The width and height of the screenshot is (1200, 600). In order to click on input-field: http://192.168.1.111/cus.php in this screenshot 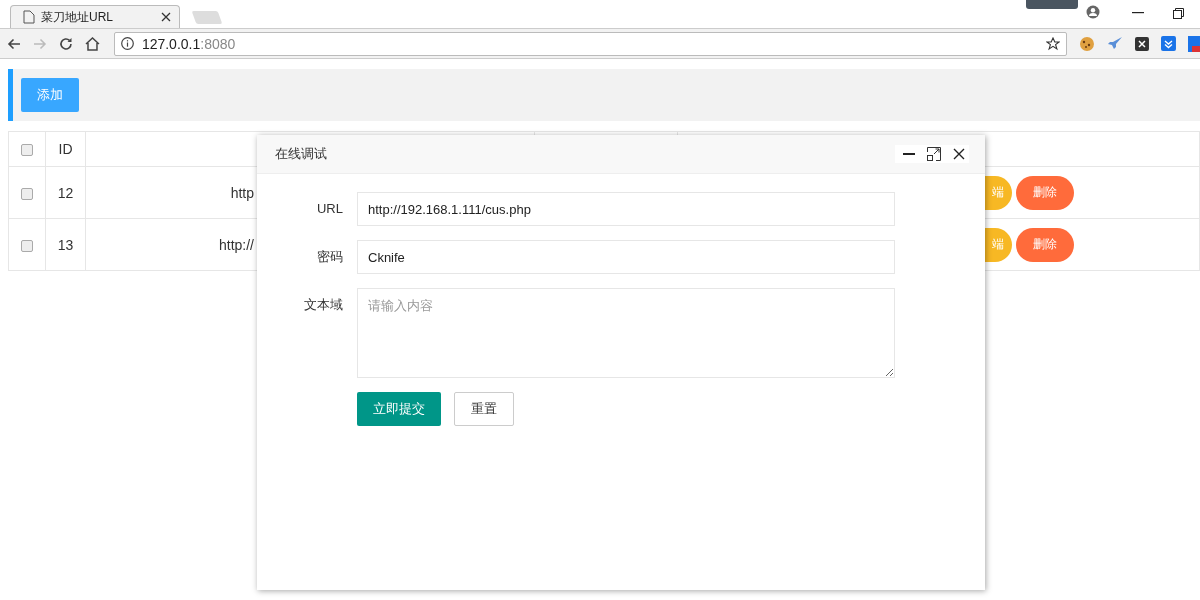, I will do `click(626, 209)`.